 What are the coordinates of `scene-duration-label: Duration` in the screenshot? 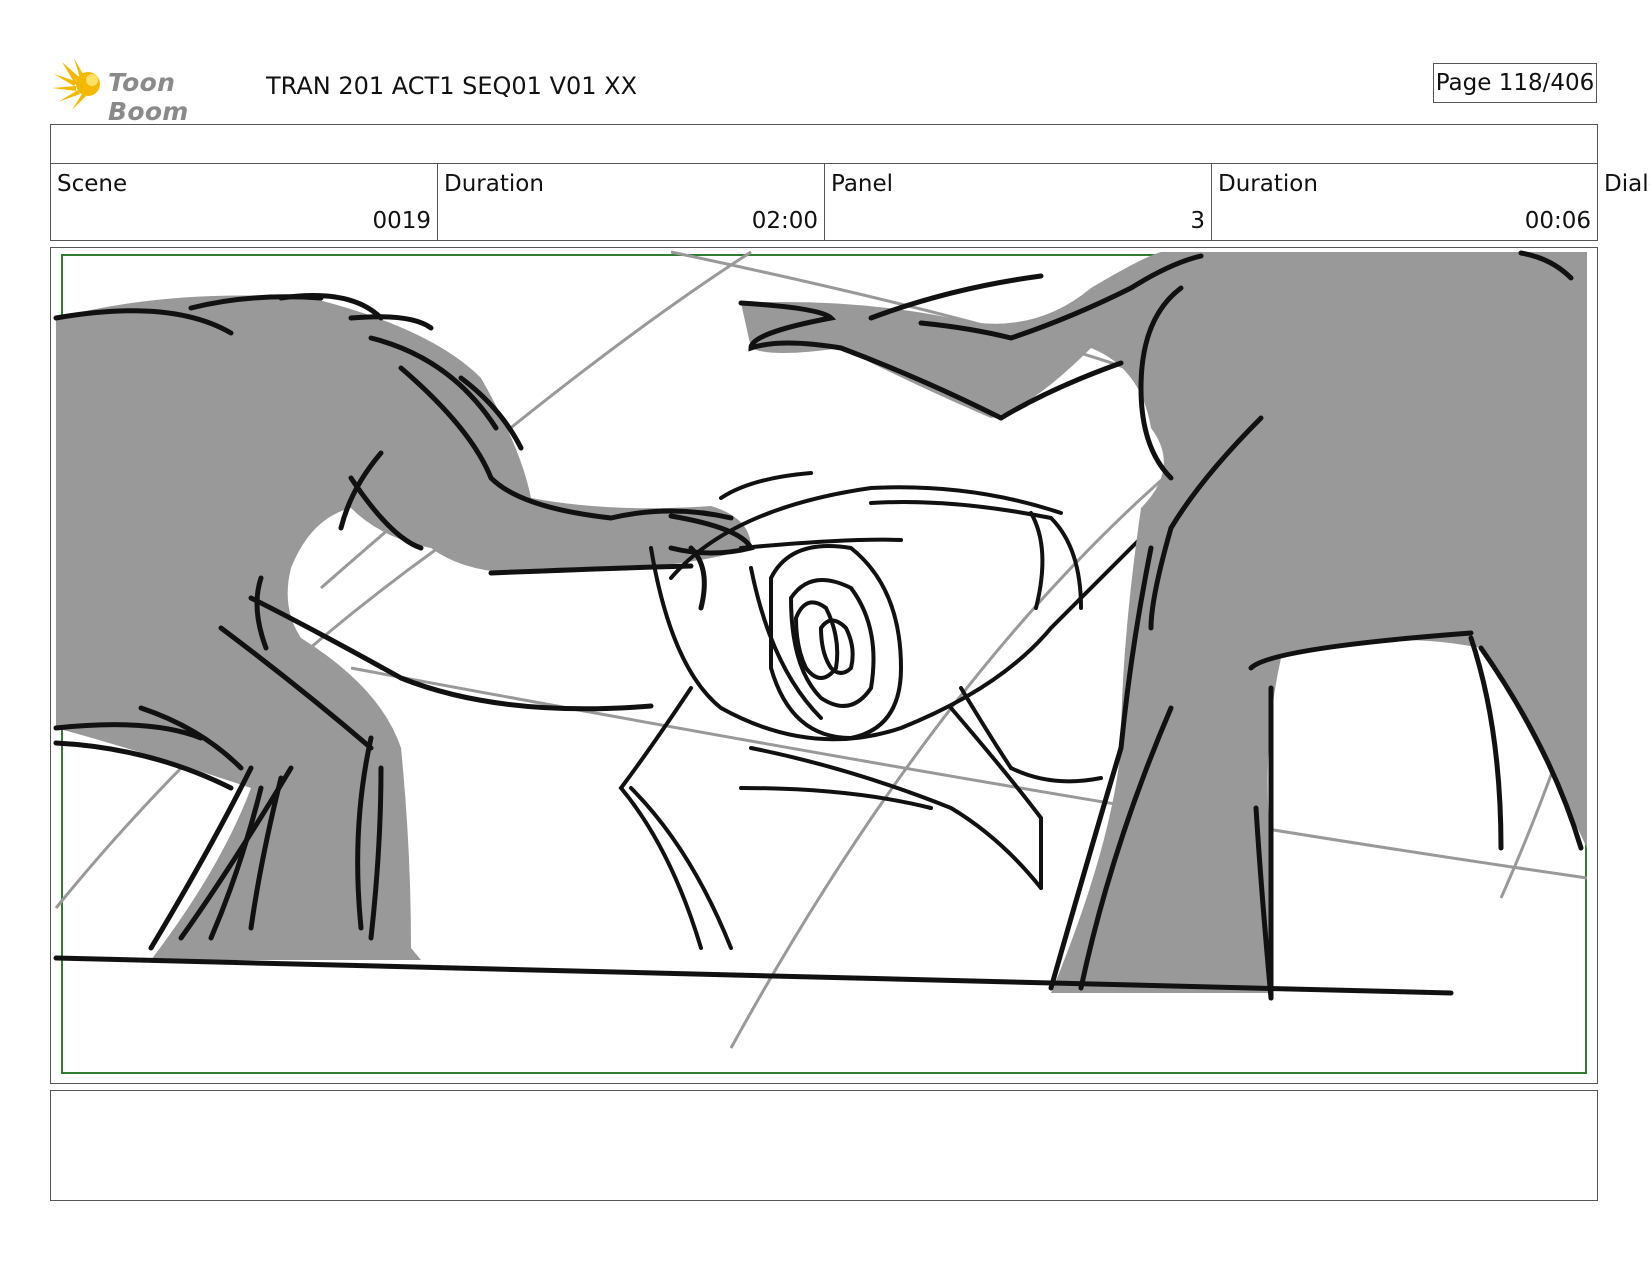 It's located at (494, 184).